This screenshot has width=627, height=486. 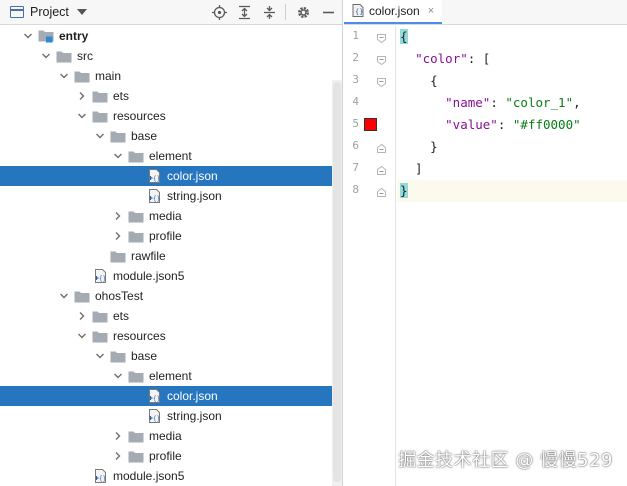 I want to click on code-line: ], so click(x=512, y=169).